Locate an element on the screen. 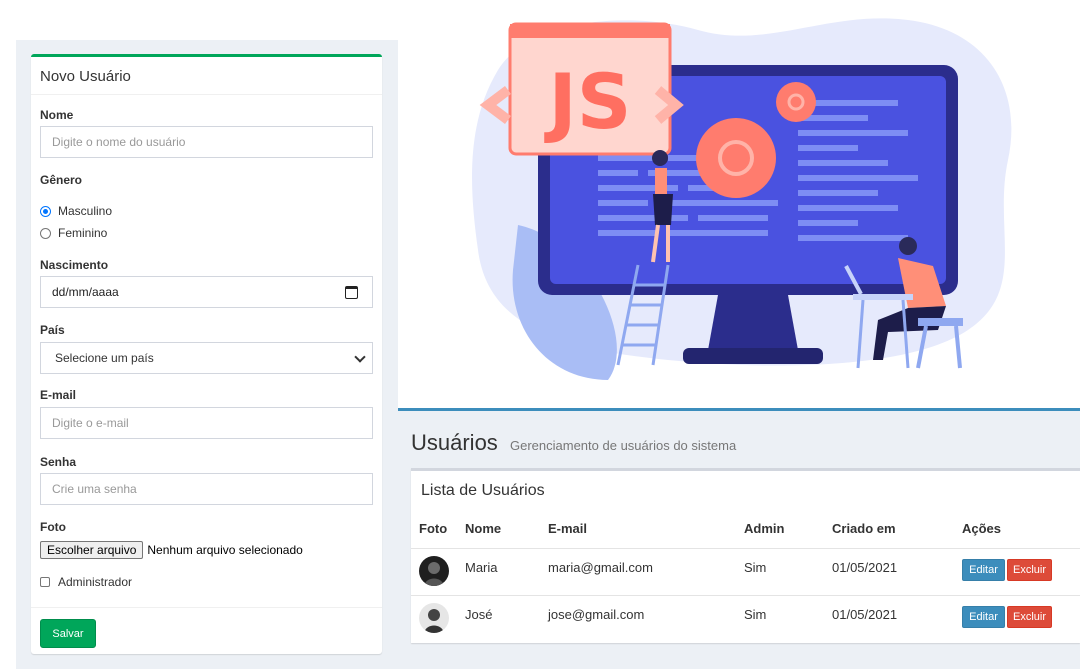 This screenshot has width=1080, height=669. name-label: Nome is located at coordinates (57, 115).